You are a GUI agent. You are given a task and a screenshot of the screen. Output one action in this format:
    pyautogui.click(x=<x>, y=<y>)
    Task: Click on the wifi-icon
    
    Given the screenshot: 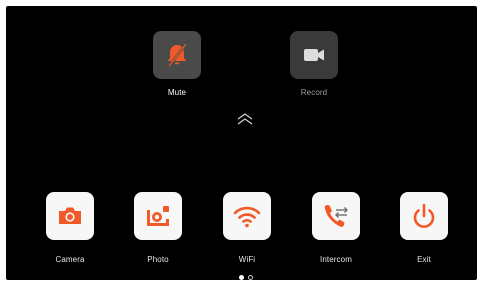 What is the action you would take?
    pyautogui.click(x=247, y=217)
    